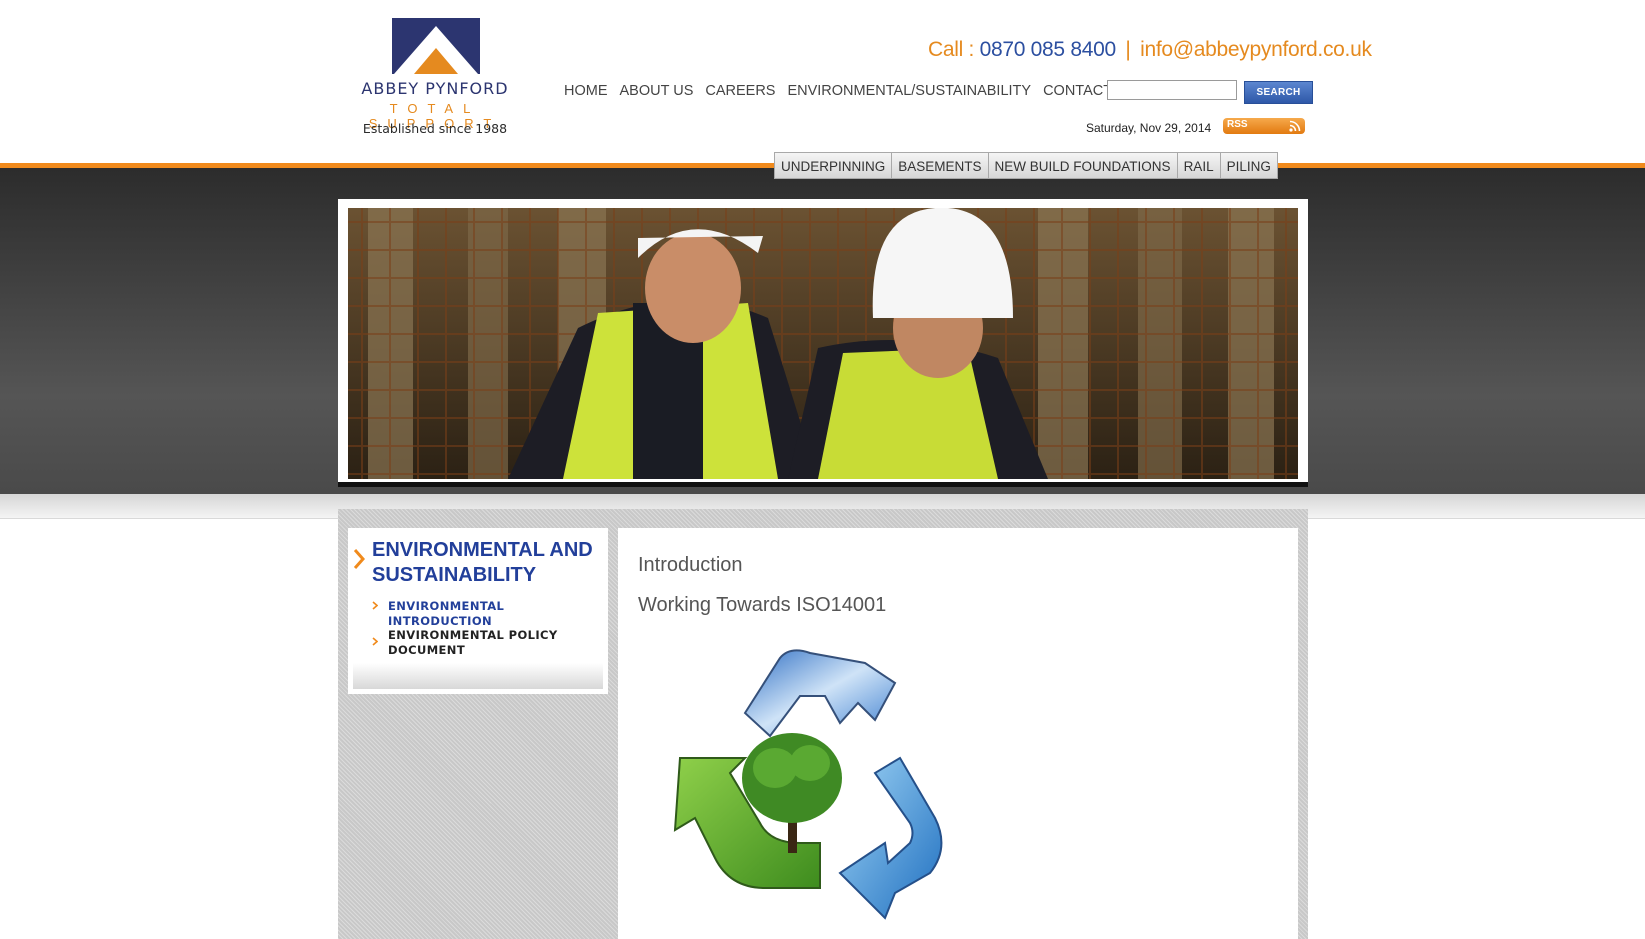 This screenshot has width=1645, height=939. Describe the element at coordinates (586, 91) in the screenshot. I see `nav-home: HOME` at that location.